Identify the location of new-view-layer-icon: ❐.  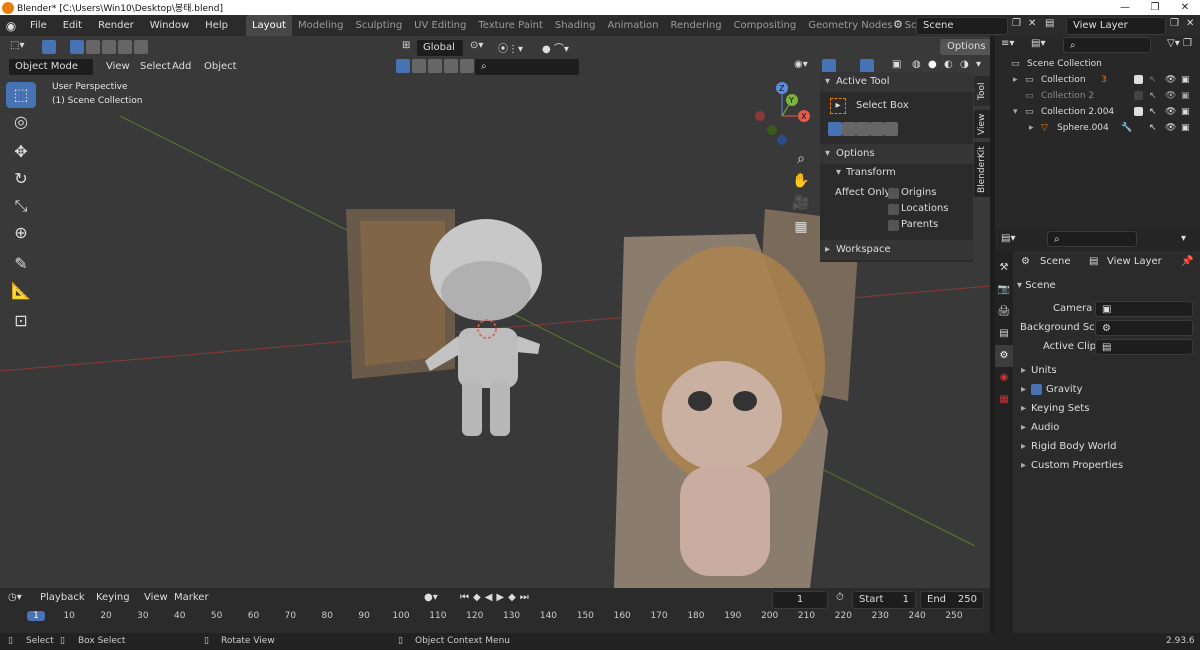
(1174, 23).